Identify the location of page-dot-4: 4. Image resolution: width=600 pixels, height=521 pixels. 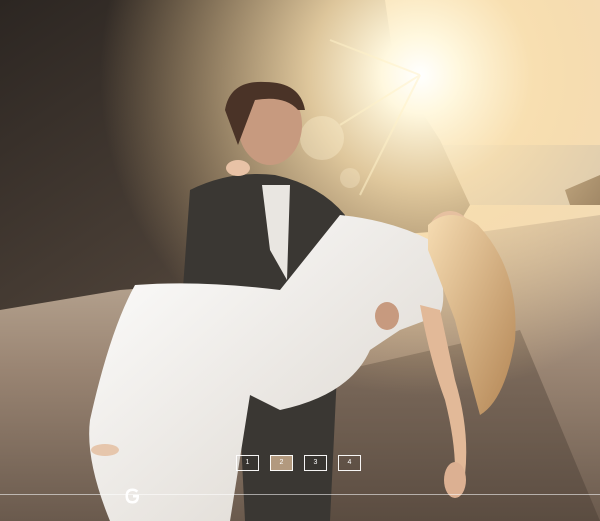
(349, 463).